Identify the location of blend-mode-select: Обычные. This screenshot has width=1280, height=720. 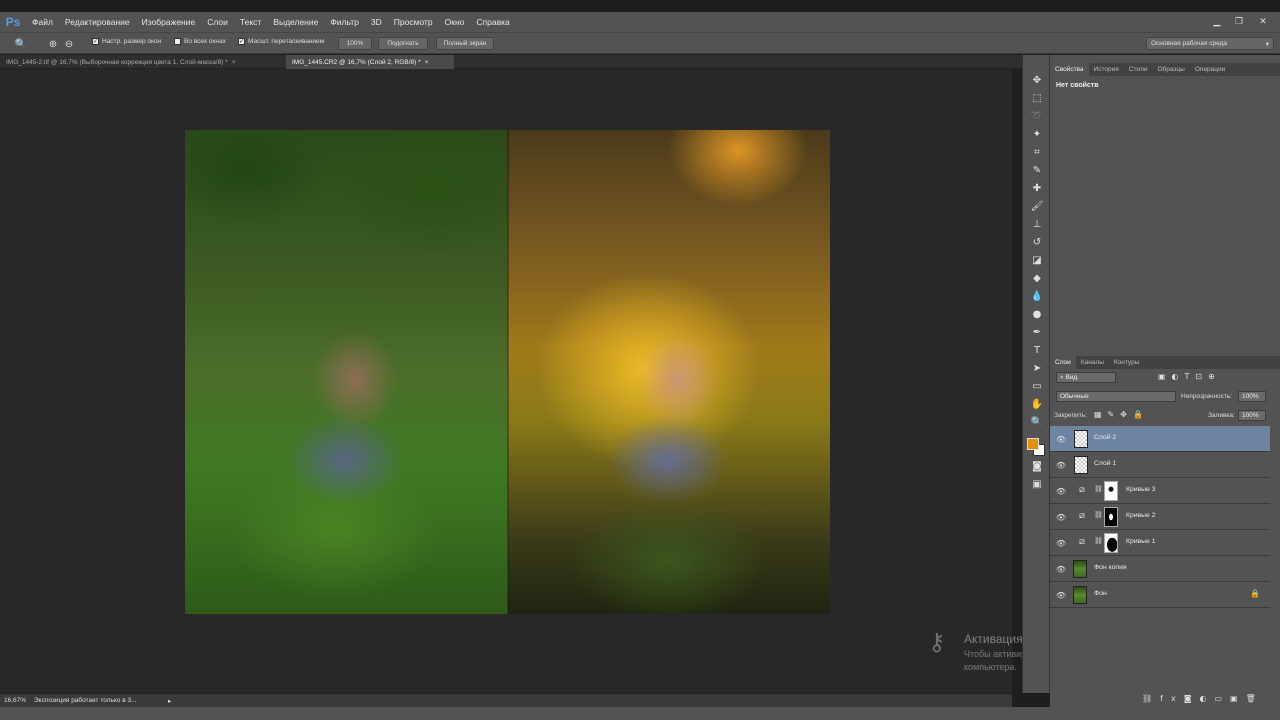
(1116, 396).